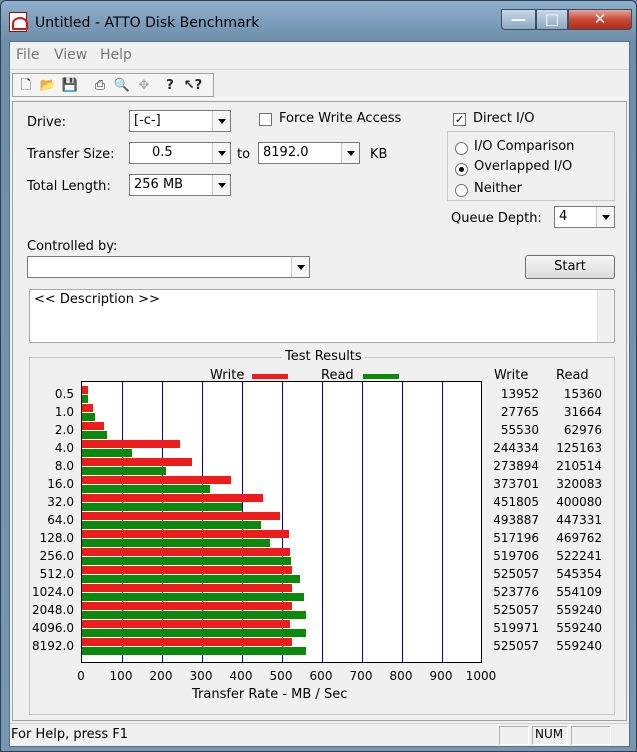 The image size is (637, 752). Describe the element at coordinates (524, 146) in the screenshot. I see `io-comparison-label: I/O Comparison` at that location.